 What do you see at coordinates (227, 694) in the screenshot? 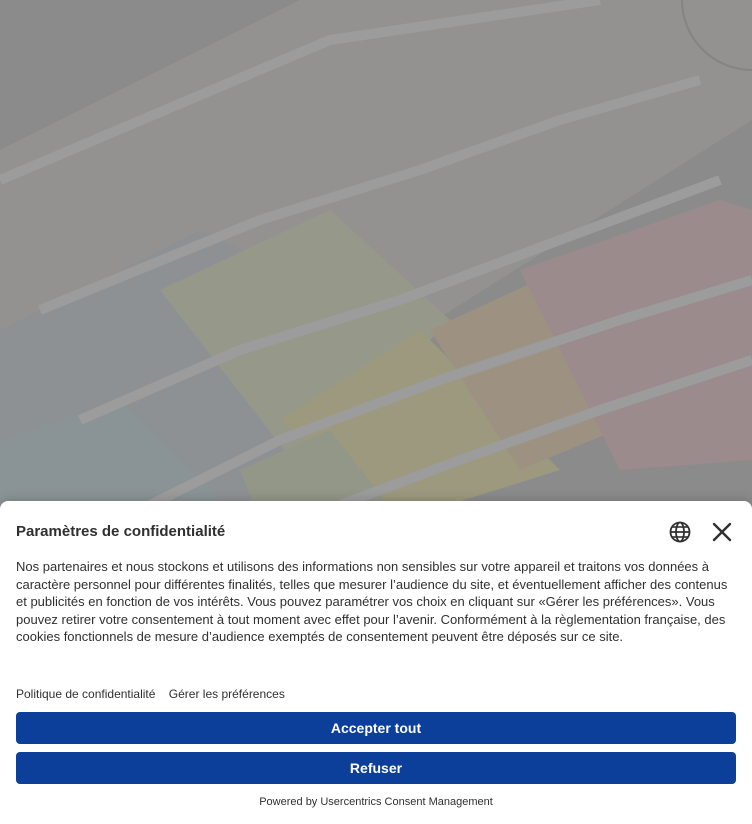
I see `manage-preferences-link: Gérer les préférences` at bounding box center [227, 694].